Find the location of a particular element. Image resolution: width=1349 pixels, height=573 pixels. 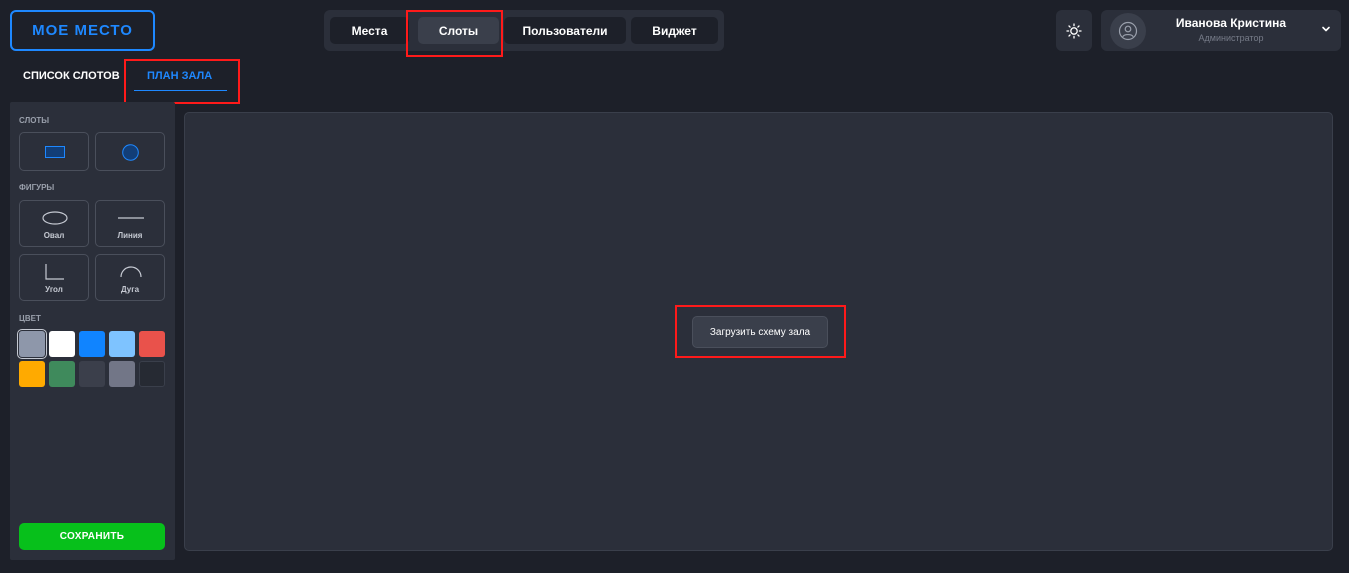

main-nav: Места Слоты Пользователи Виджет is located at coordinates (524, 30).